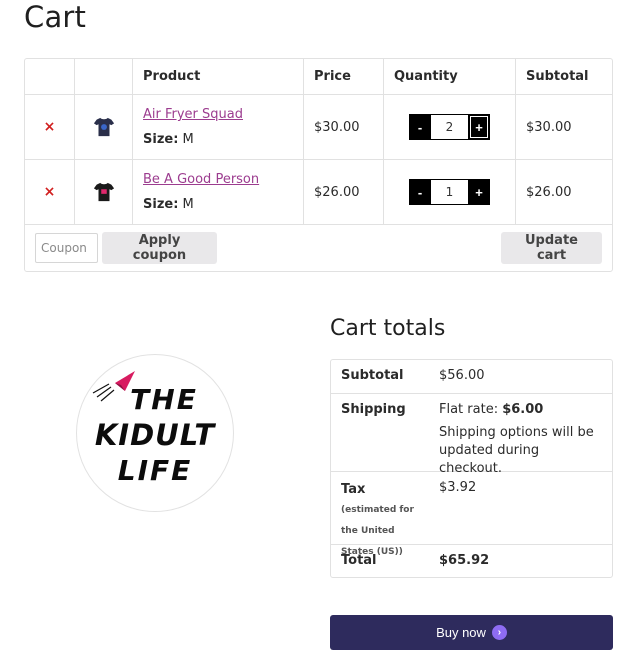 The width and height of the screenshot is (624, 657). I want to click on buy-now-label: Buy now, so click(461, 632).